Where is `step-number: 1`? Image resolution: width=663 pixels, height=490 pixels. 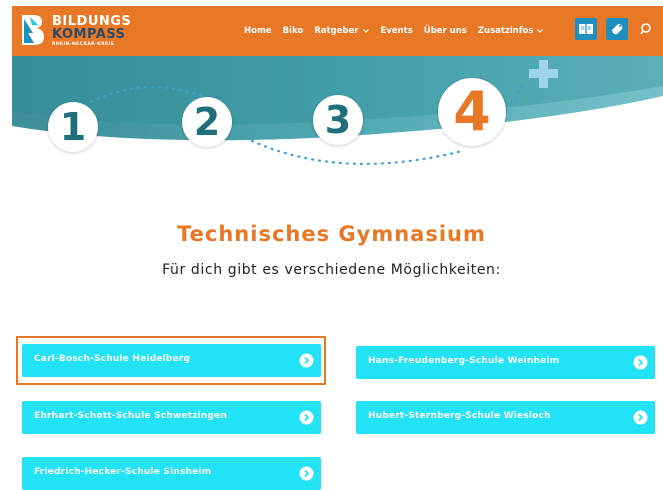
step-number: 1 is located at coordinates (73, 127).